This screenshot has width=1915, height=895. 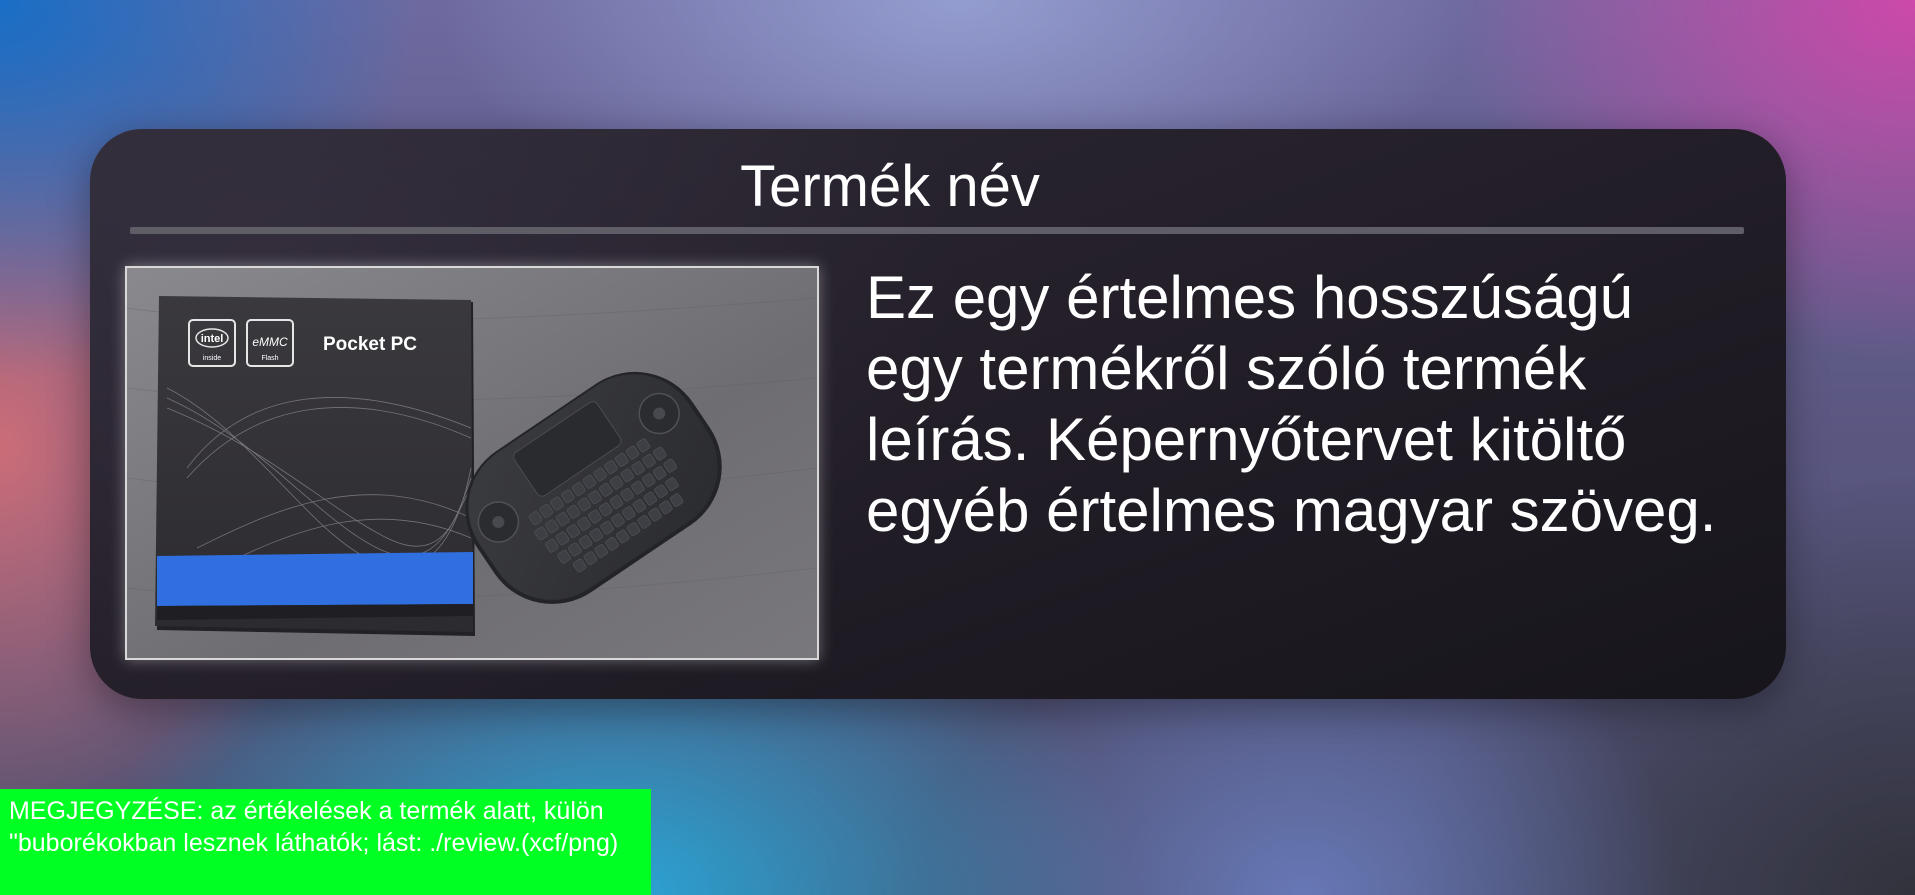 What do you see at coordinates (212, 358) in the screenshot?
I see `inside-label: inside` at bounding box center [212, 358].